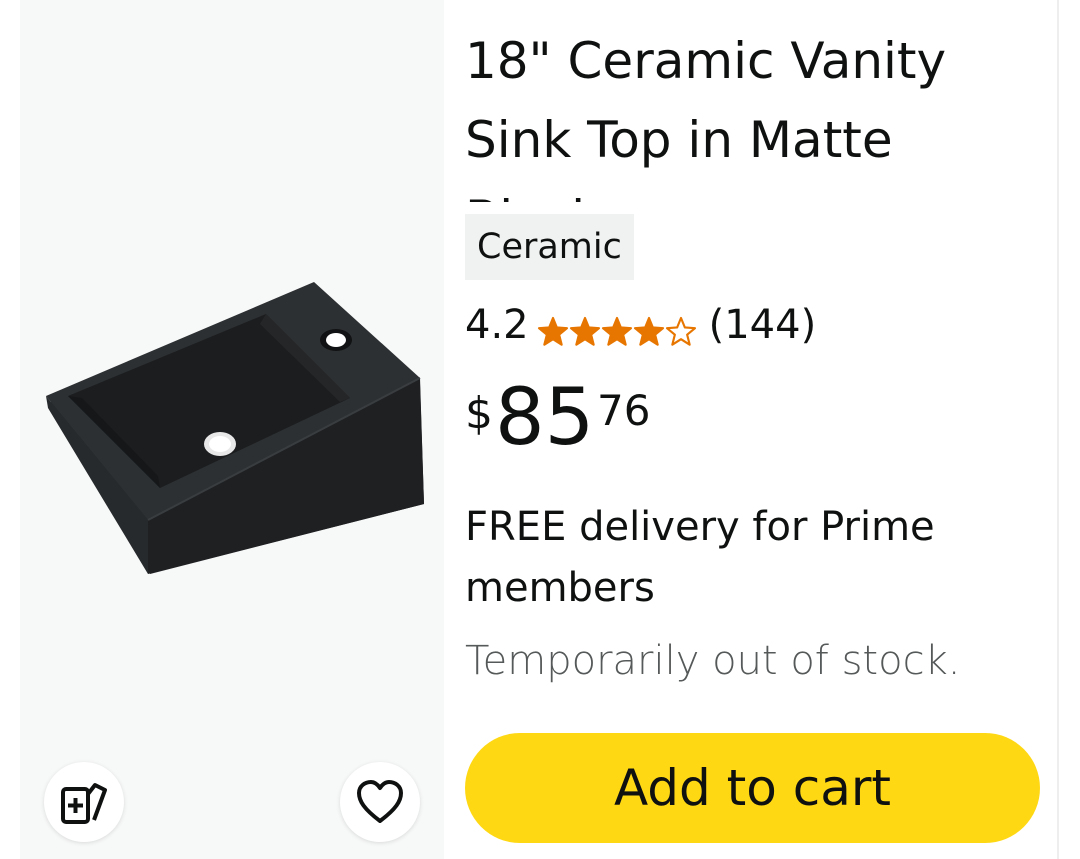  I want to click on wishlist-button, so click(380, 802).